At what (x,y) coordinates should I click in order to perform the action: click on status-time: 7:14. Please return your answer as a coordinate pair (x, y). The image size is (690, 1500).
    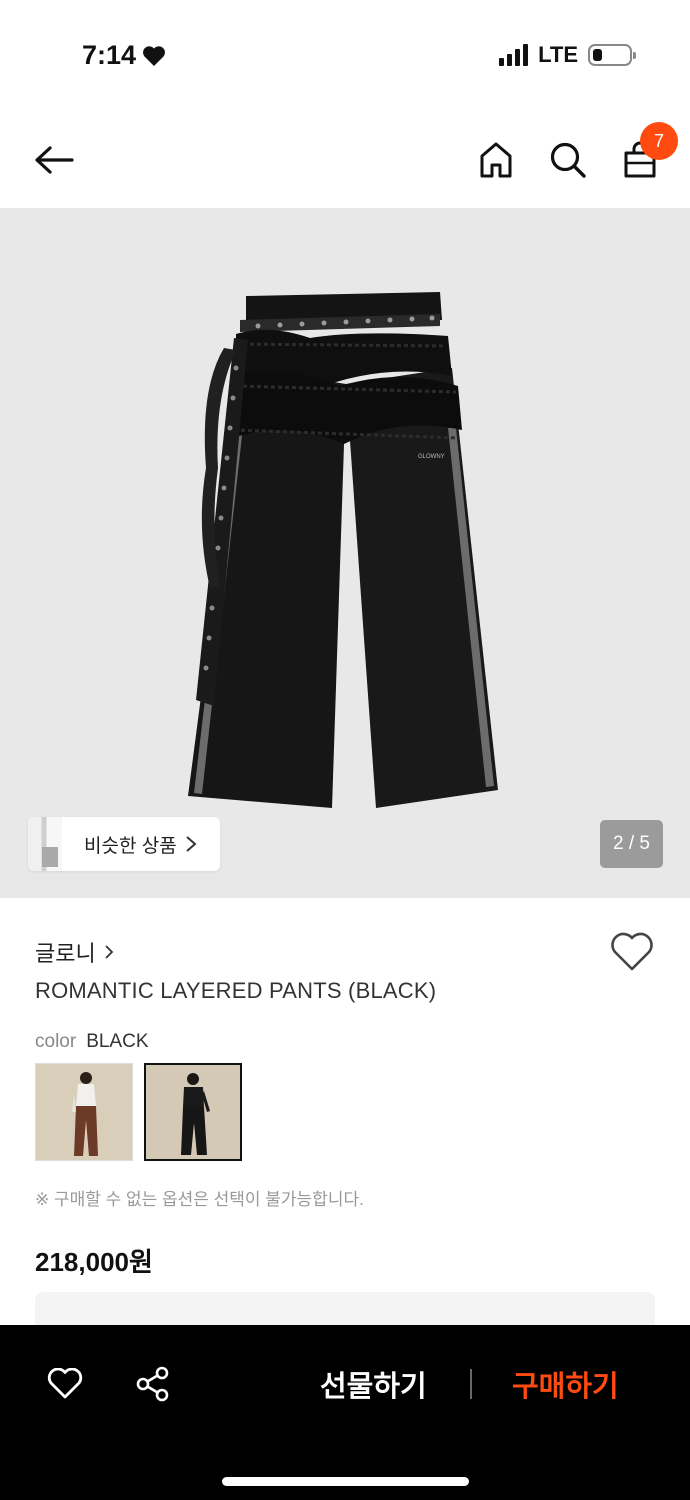
    Looking at the image, I should click on (124, 55).